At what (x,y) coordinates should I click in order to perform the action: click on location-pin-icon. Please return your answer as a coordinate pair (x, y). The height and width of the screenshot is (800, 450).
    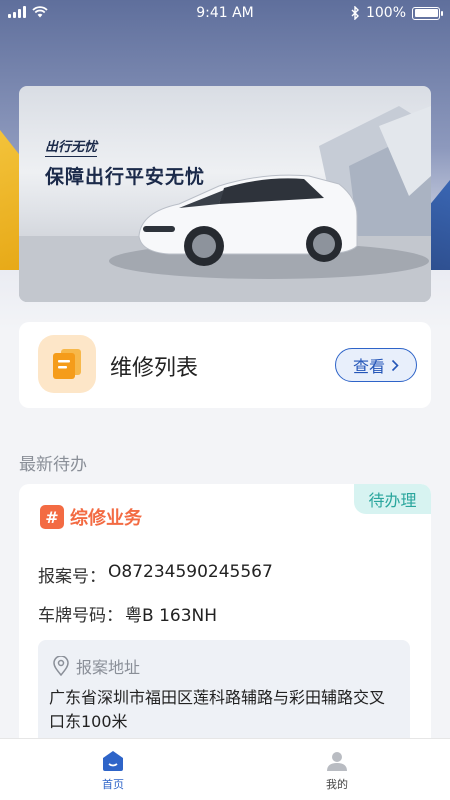
    Looking at the image, I should click on (61, 666).